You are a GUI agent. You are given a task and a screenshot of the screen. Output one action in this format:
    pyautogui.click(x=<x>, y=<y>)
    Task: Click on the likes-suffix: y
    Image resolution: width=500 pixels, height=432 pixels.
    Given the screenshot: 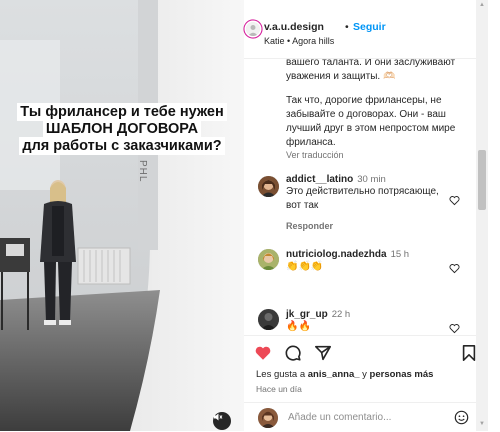 What is the action you would take?
    pyautogui.click(x=364, y=374)
    